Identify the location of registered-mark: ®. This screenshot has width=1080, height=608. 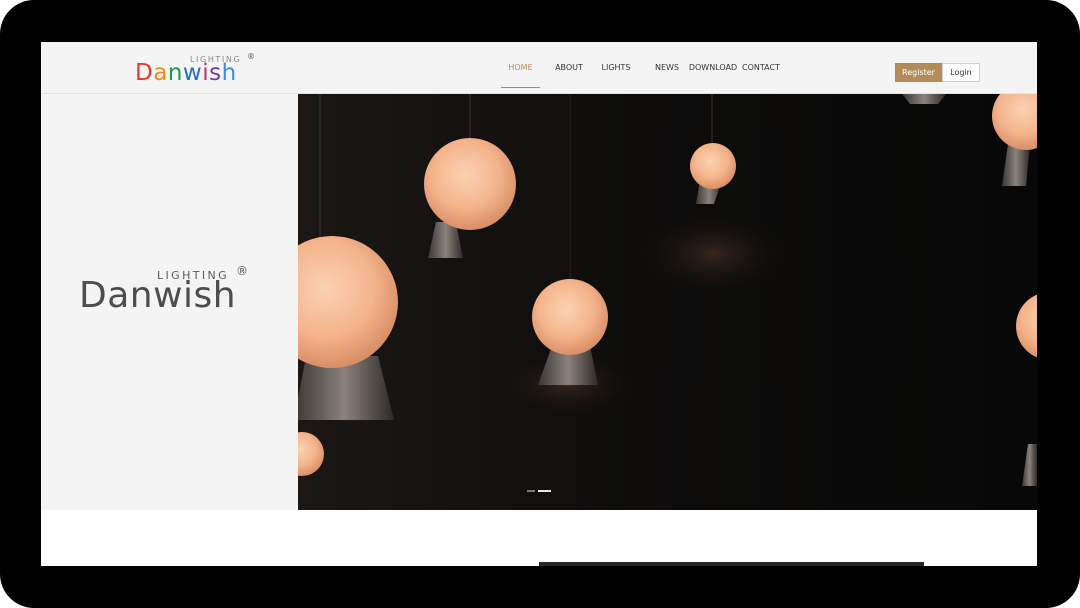
(251, 56).